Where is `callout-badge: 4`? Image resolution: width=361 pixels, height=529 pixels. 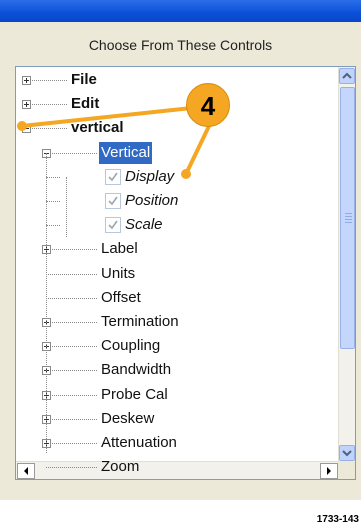
callout-badge: 4 is located at coordinates (208, 105).